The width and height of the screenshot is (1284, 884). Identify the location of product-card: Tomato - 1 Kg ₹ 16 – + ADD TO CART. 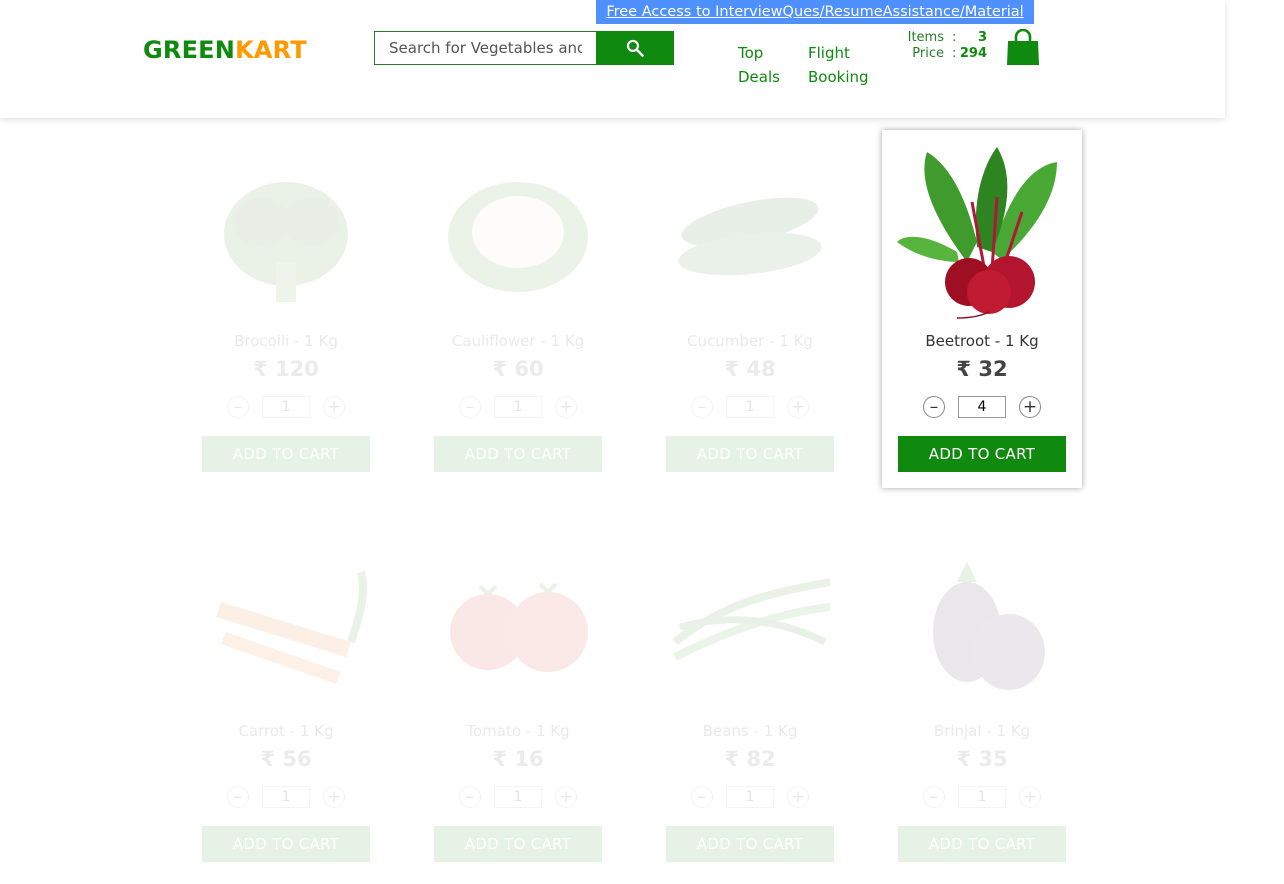
(518, 699).